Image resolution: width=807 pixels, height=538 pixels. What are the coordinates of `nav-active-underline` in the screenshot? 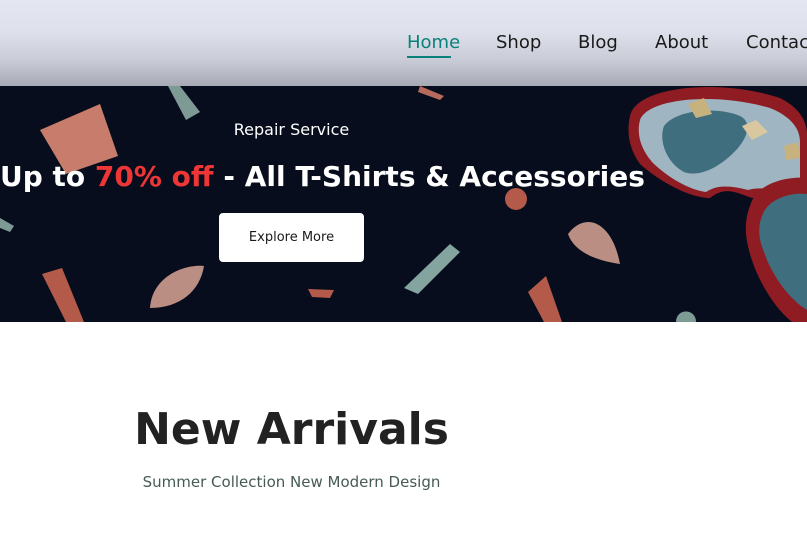 It's located at (429, 57).